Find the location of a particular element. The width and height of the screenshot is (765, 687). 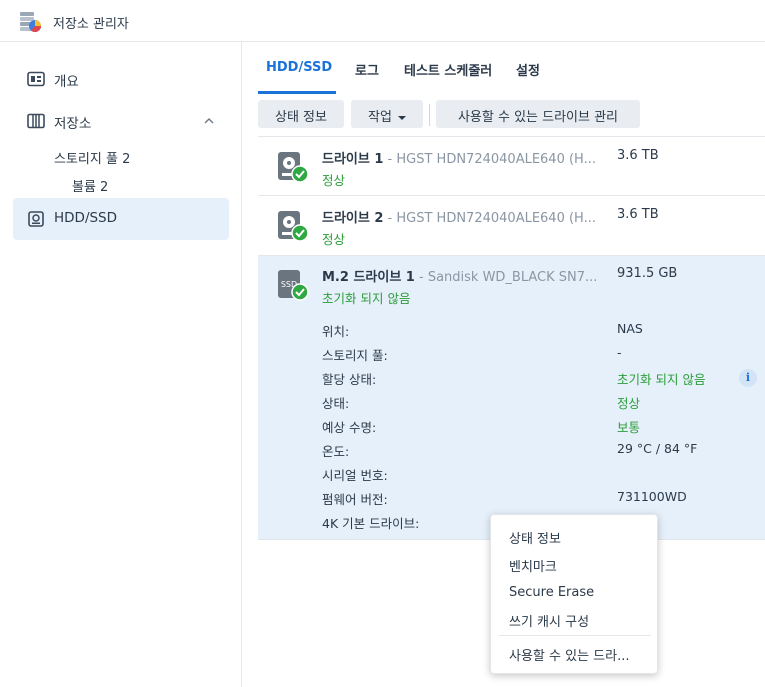

detail-label-lifespan: 예상 수명: is located at coordinates (349, 427).